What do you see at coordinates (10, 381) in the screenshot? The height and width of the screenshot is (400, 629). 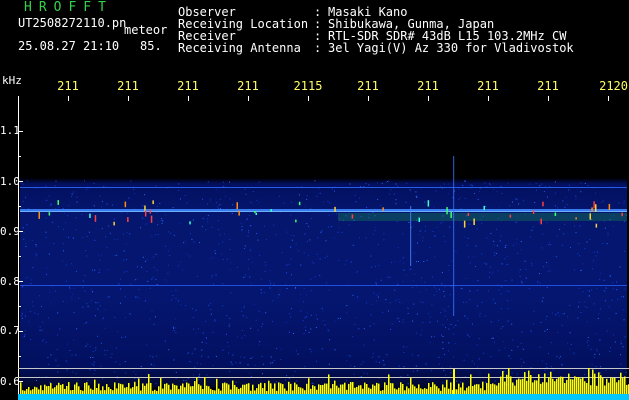 I see `y-tick-label: 0.6` at bounding box center [10, 381].